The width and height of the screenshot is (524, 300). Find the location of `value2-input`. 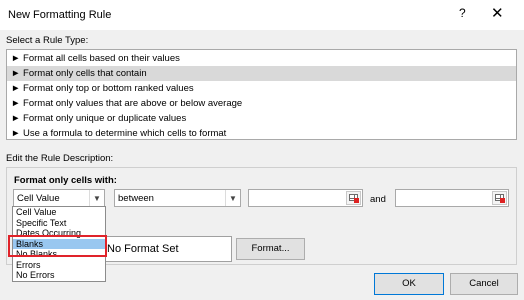

value2-input is located at coordinates (452, 198).